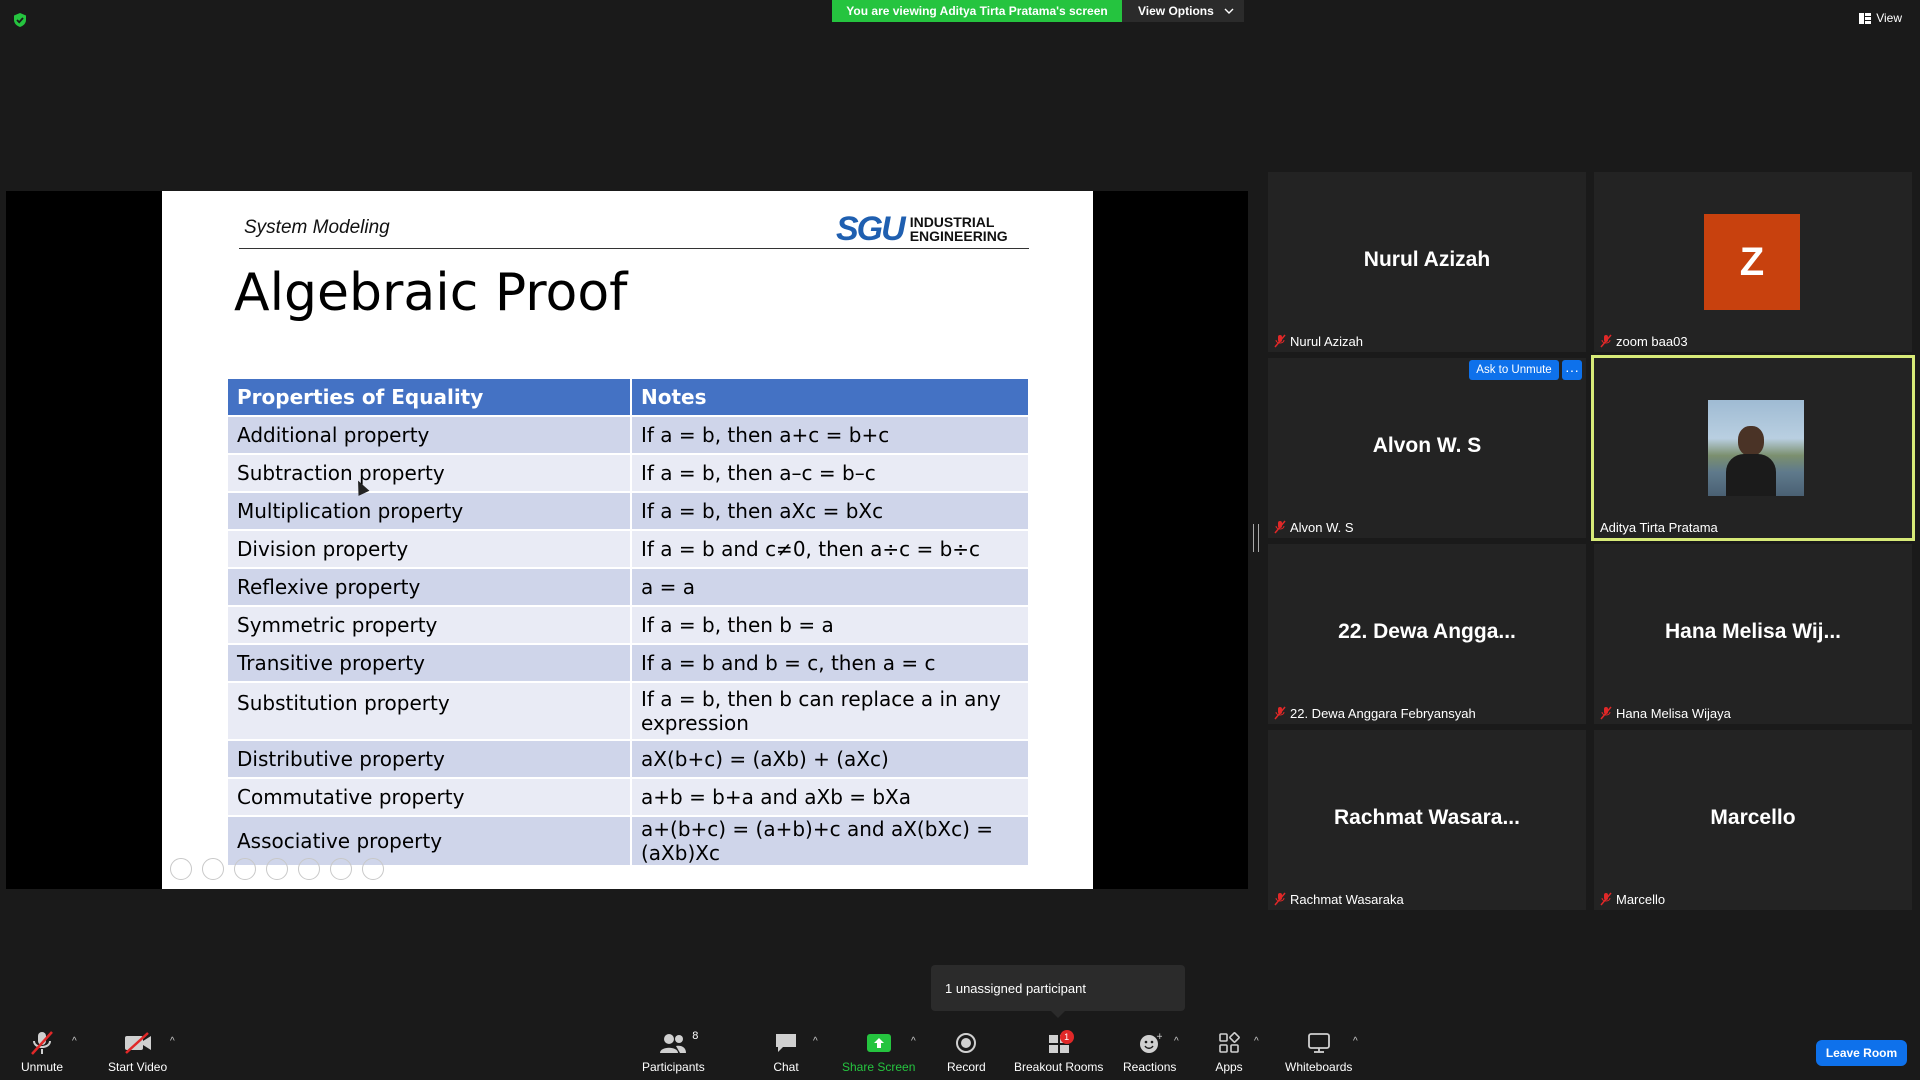  What do you see at coordinates (1355, 1041) in the screenshot?
I see `whiteboards-options-caret-icon: ^` at bounding box center [1355, 1041].